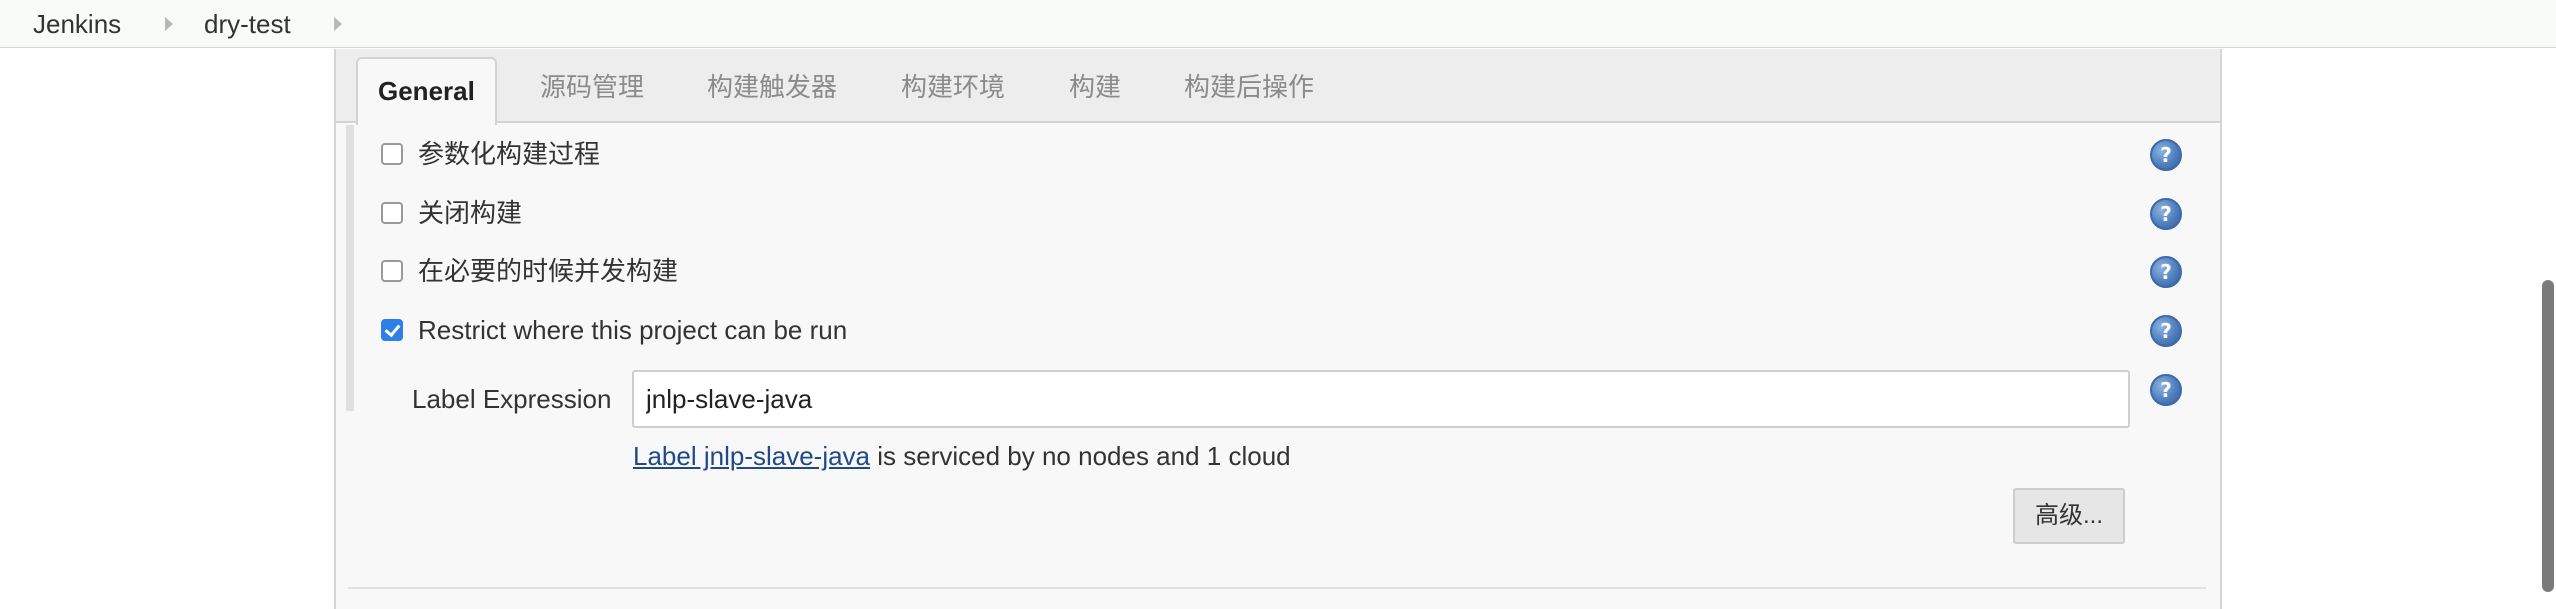 The height and width of the screenshot is (609, 2556). I want to click on disable-build-label: 关闭构建, so click(470, 213).